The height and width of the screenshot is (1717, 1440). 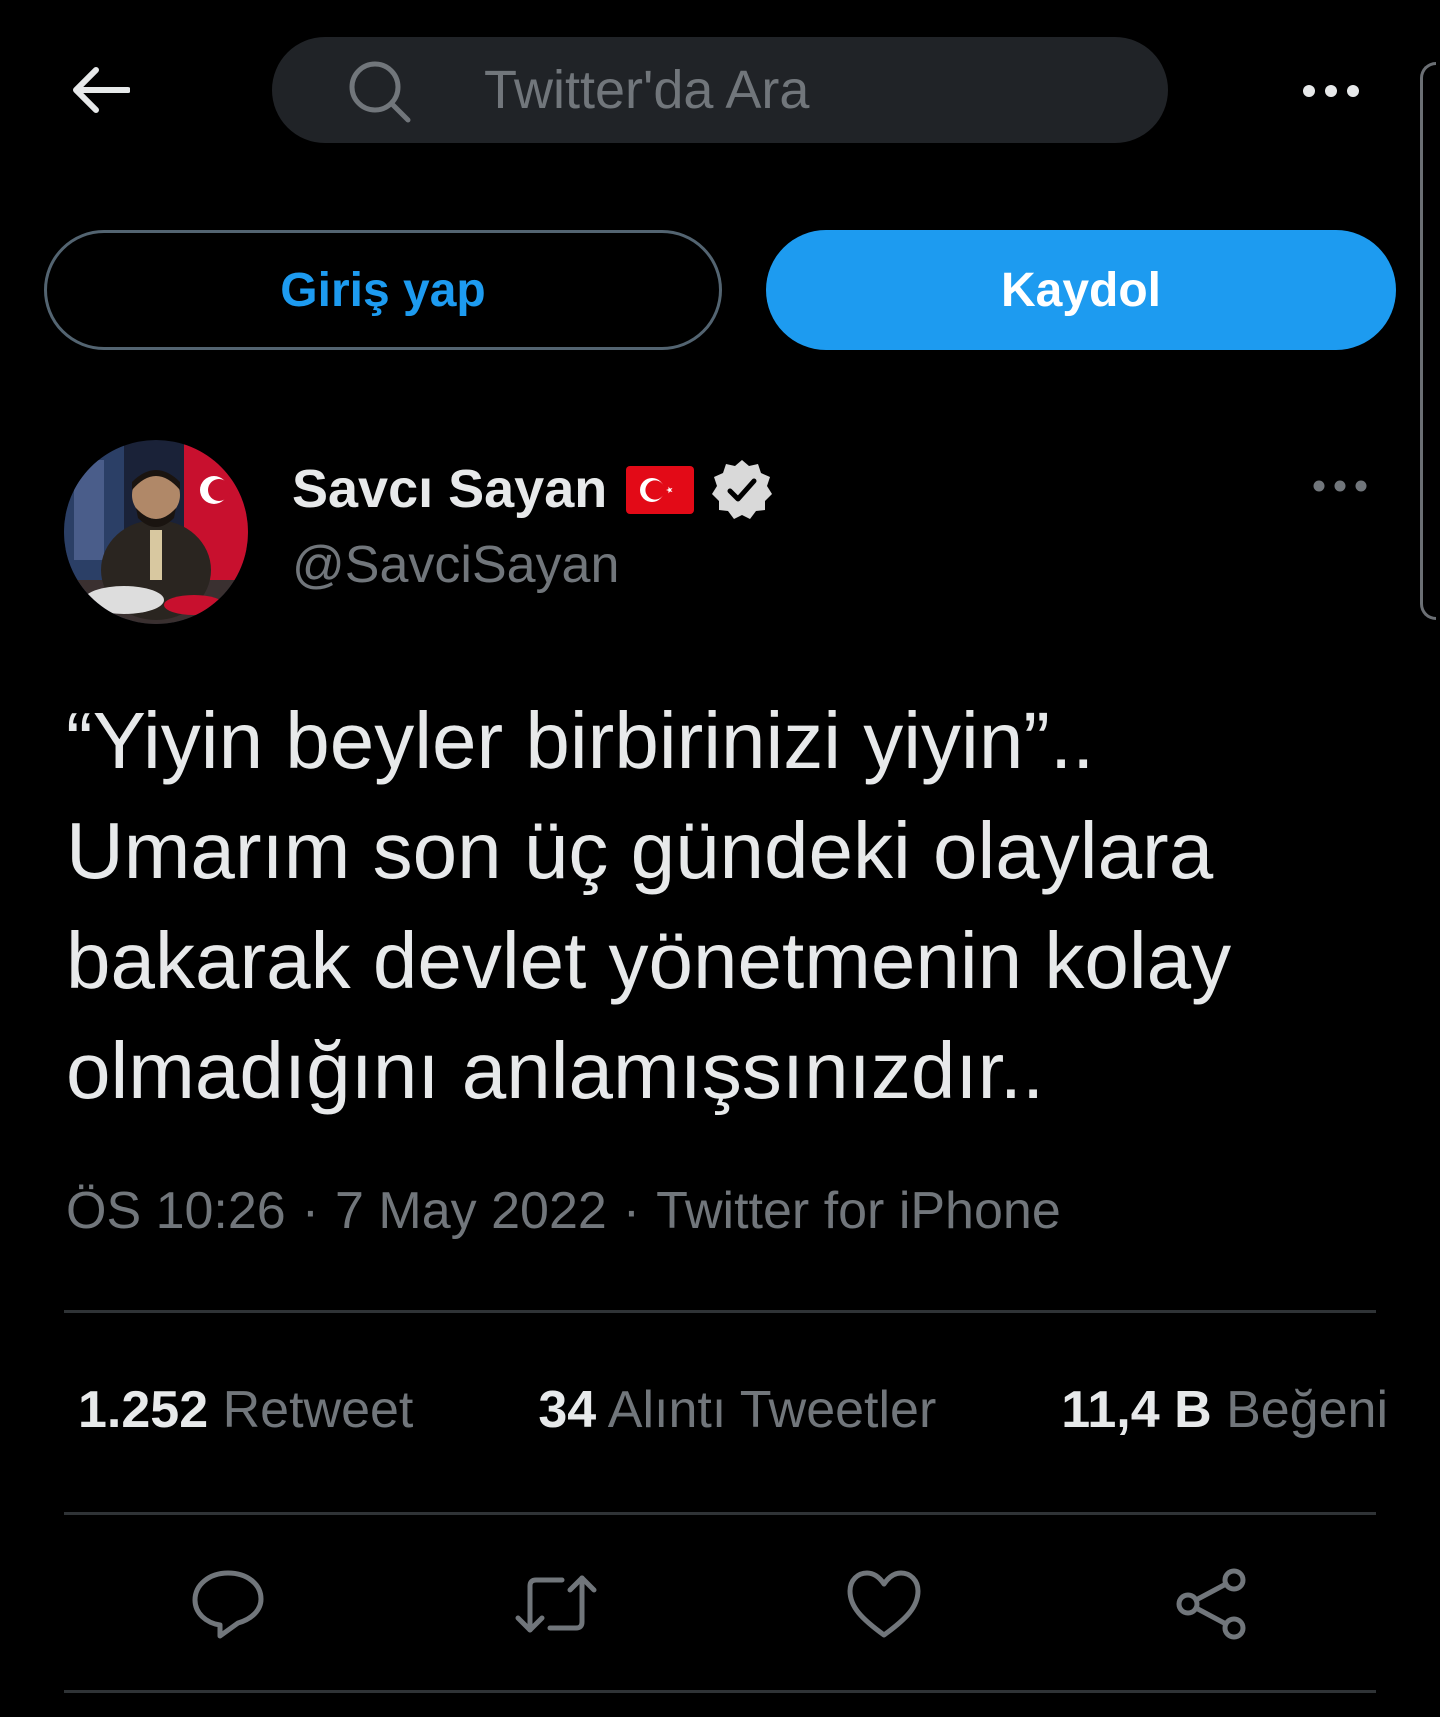 What do you see at coordinates (1224, 1410) in the screenshot?
I see `likes-stat: 11,4 B Beğeni` at bounding box center [1224, 1410].